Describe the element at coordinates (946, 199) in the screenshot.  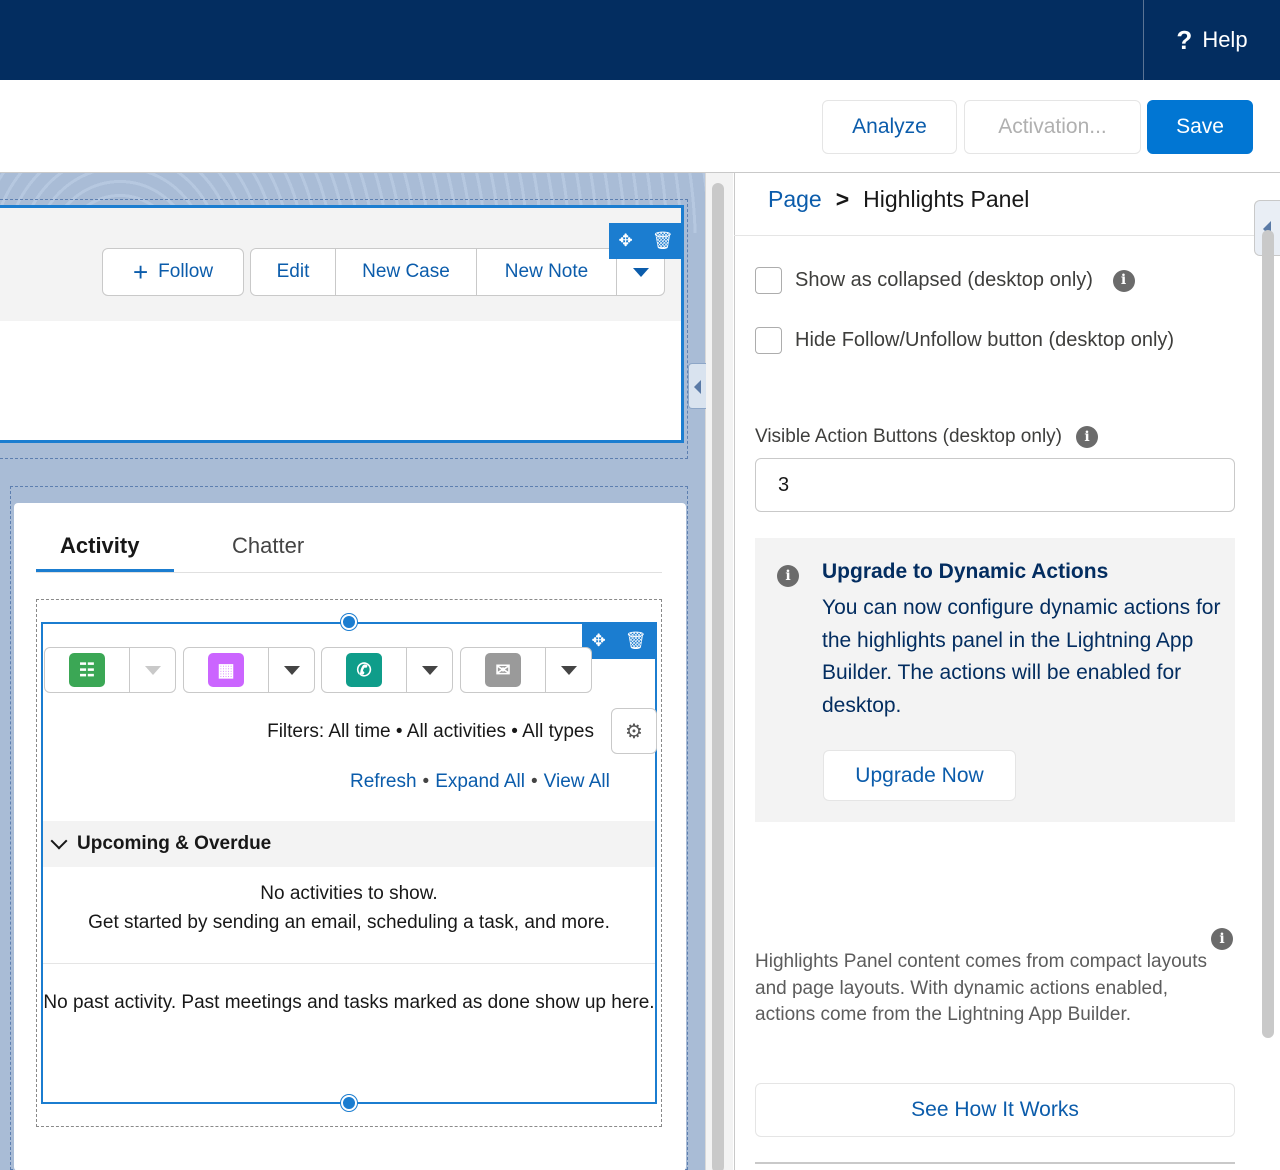
I see `breadcrumb-current: Highlights Panel` at that location.